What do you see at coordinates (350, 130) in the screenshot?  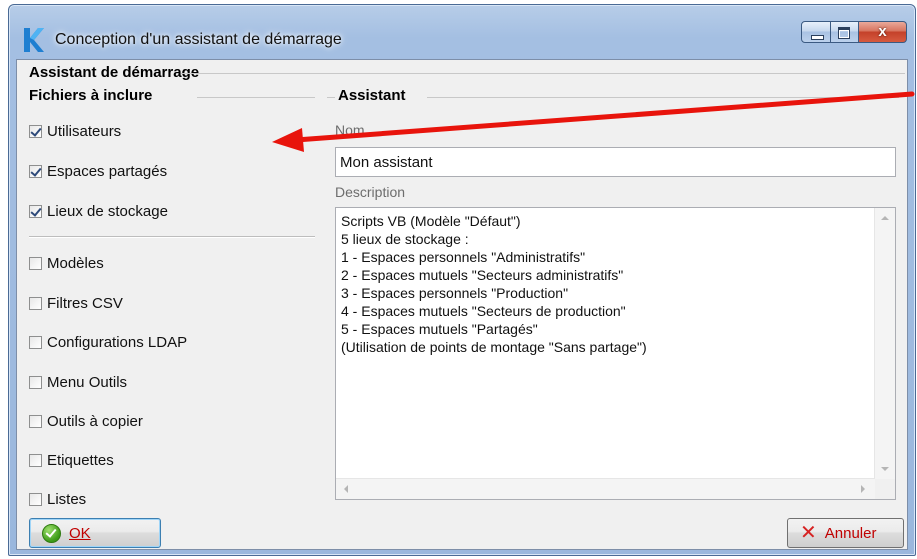 I see `name-label: Nom` at bounding box center [350, 130].